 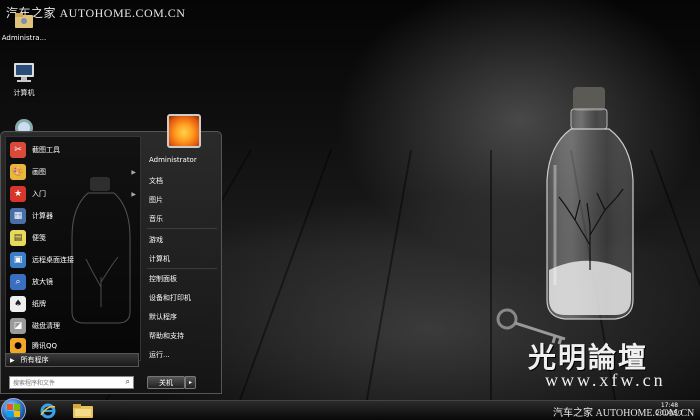 What do you see at coordinates (18, 326) in the screenshot?
I see `disk-cleanup-icon: ◪` at bounding box center [18, 326].